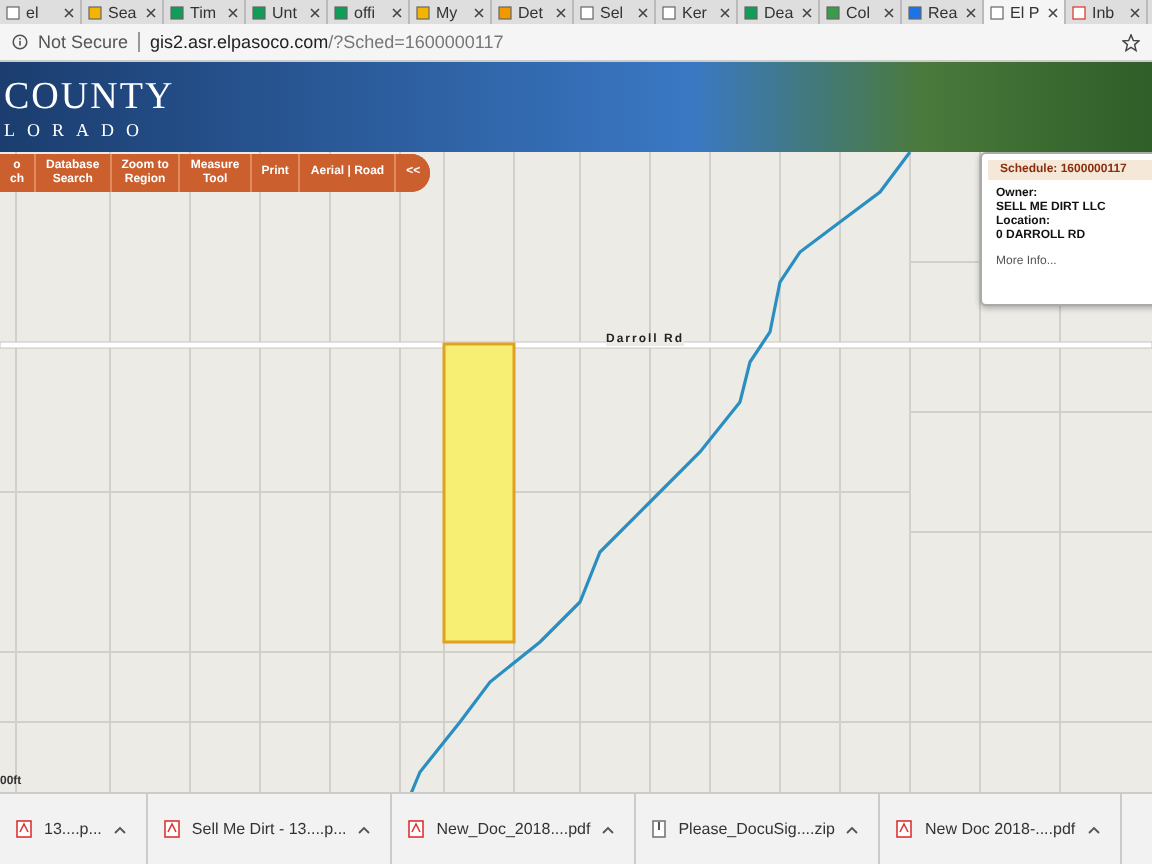 The width and height of the screenshot is (1152, 864). What do you see at coordinates (615, 12) in the screenshot?
I see `browser-tab: Sel` at bounding box center [615, 12].